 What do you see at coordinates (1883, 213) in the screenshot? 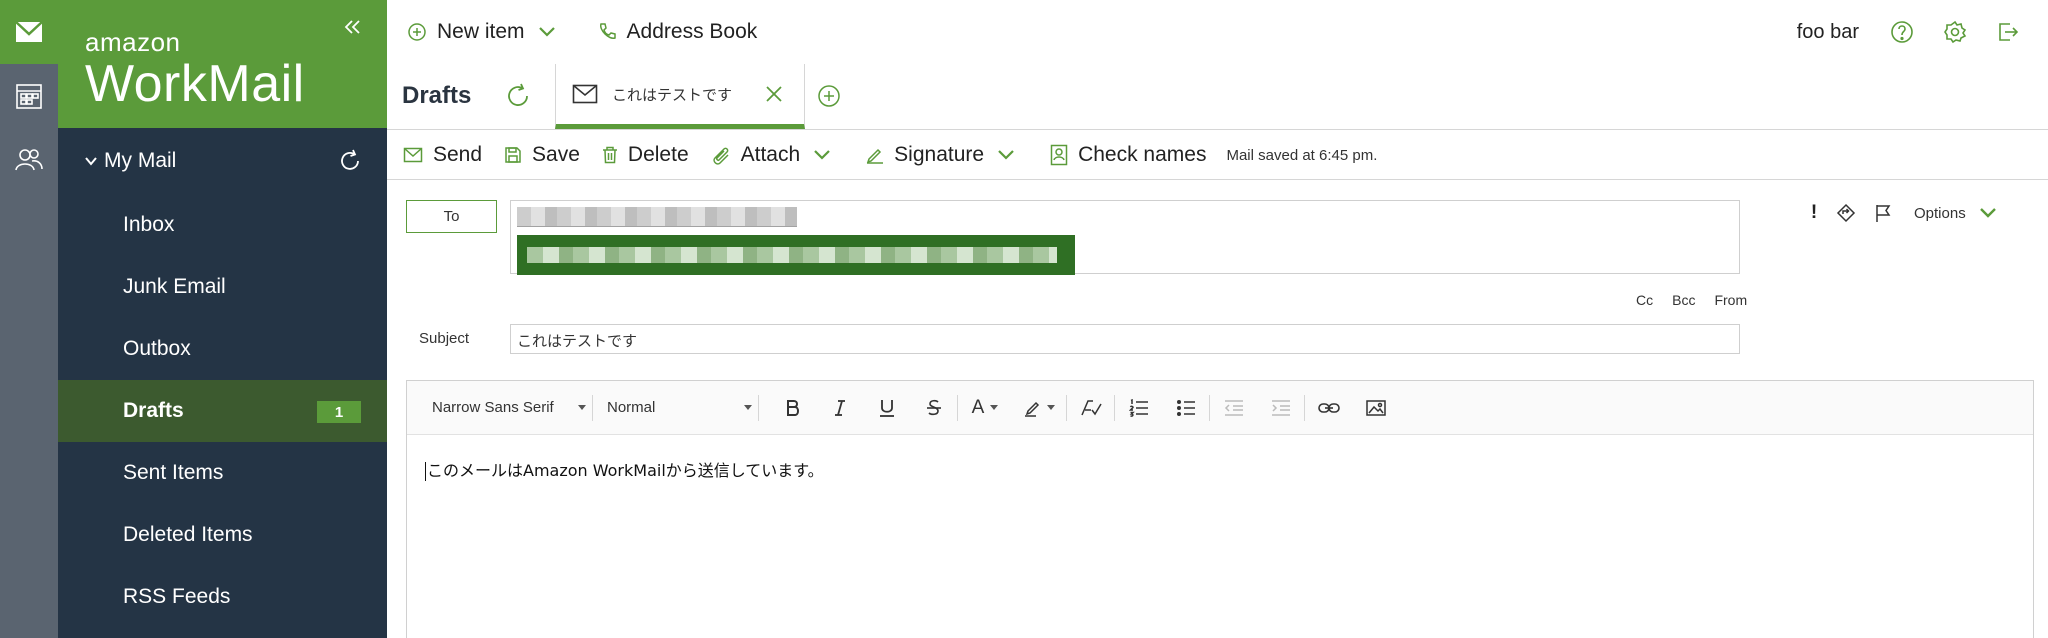
I see `flag-icon` at bounding box center [1883, 213].